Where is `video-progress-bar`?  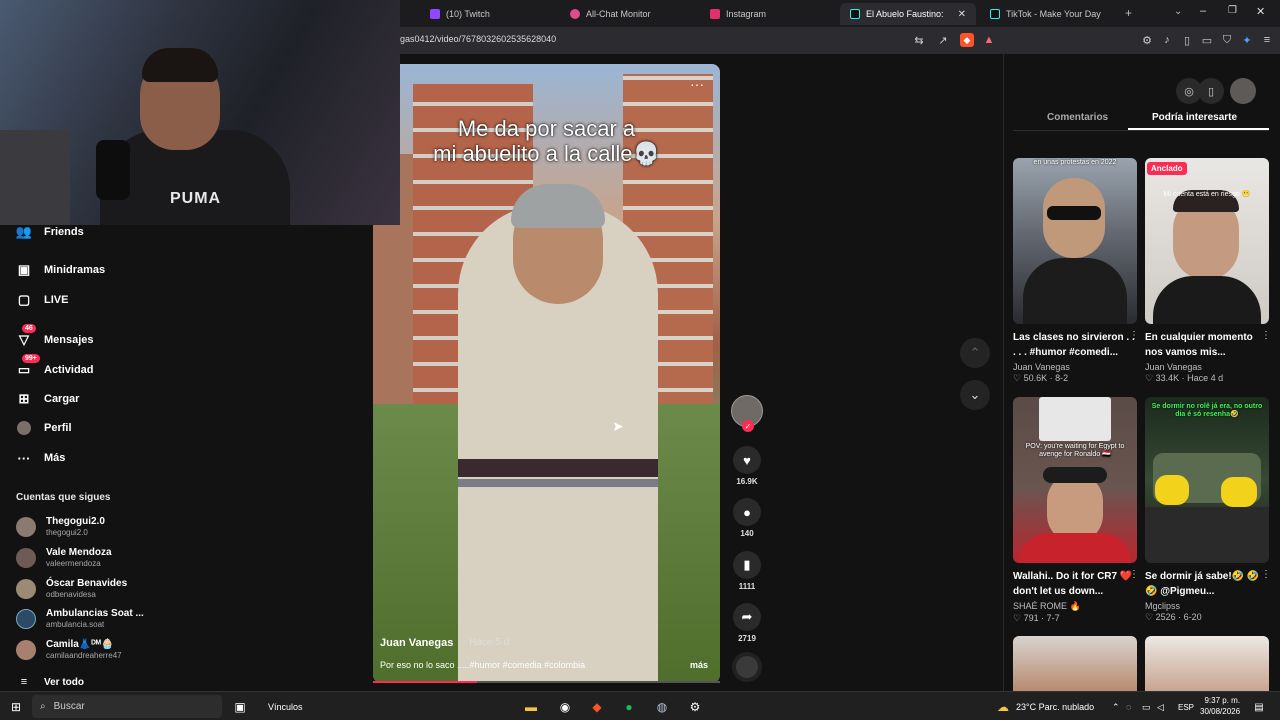
video-progress-bar is located at coordinates (546, 682).